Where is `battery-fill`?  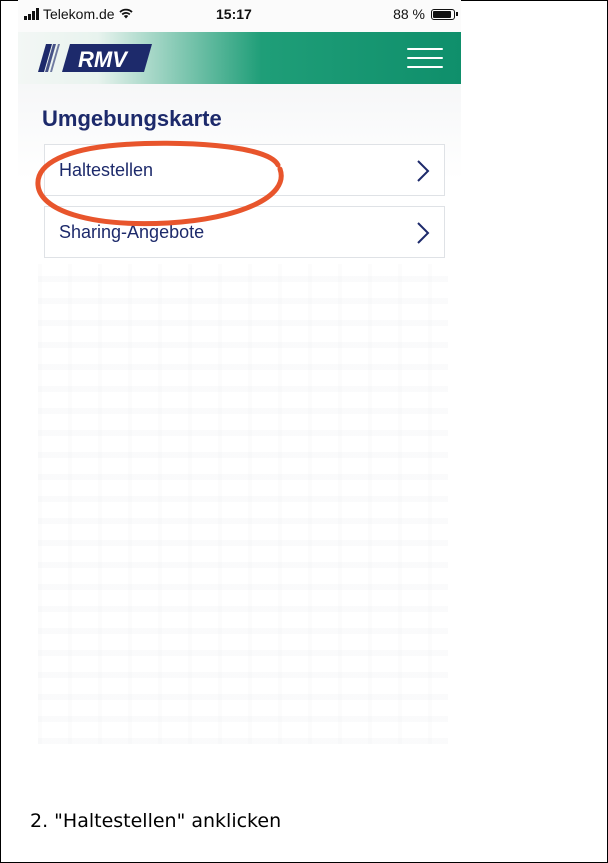
battery-fill is located at coordinates (442, 14).